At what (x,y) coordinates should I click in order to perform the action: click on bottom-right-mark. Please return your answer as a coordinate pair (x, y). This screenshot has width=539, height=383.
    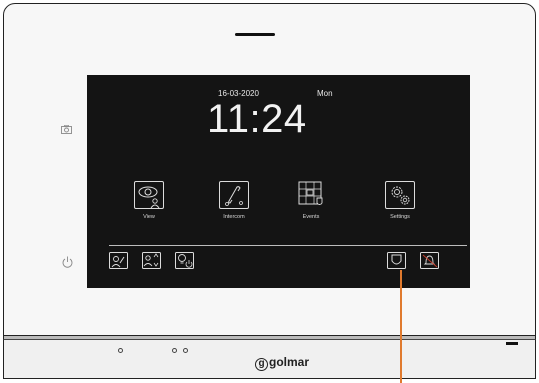
    Looking at the image, I should click on (512, 343).